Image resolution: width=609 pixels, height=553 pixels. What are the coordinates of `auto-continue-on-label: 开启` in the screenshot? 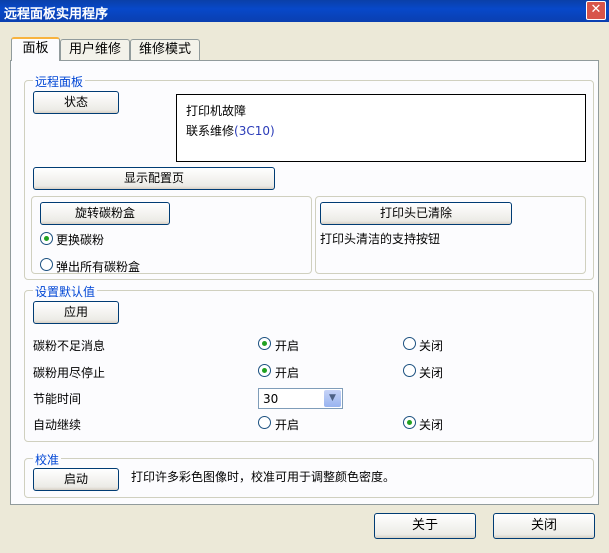 It's located at (287, 425).